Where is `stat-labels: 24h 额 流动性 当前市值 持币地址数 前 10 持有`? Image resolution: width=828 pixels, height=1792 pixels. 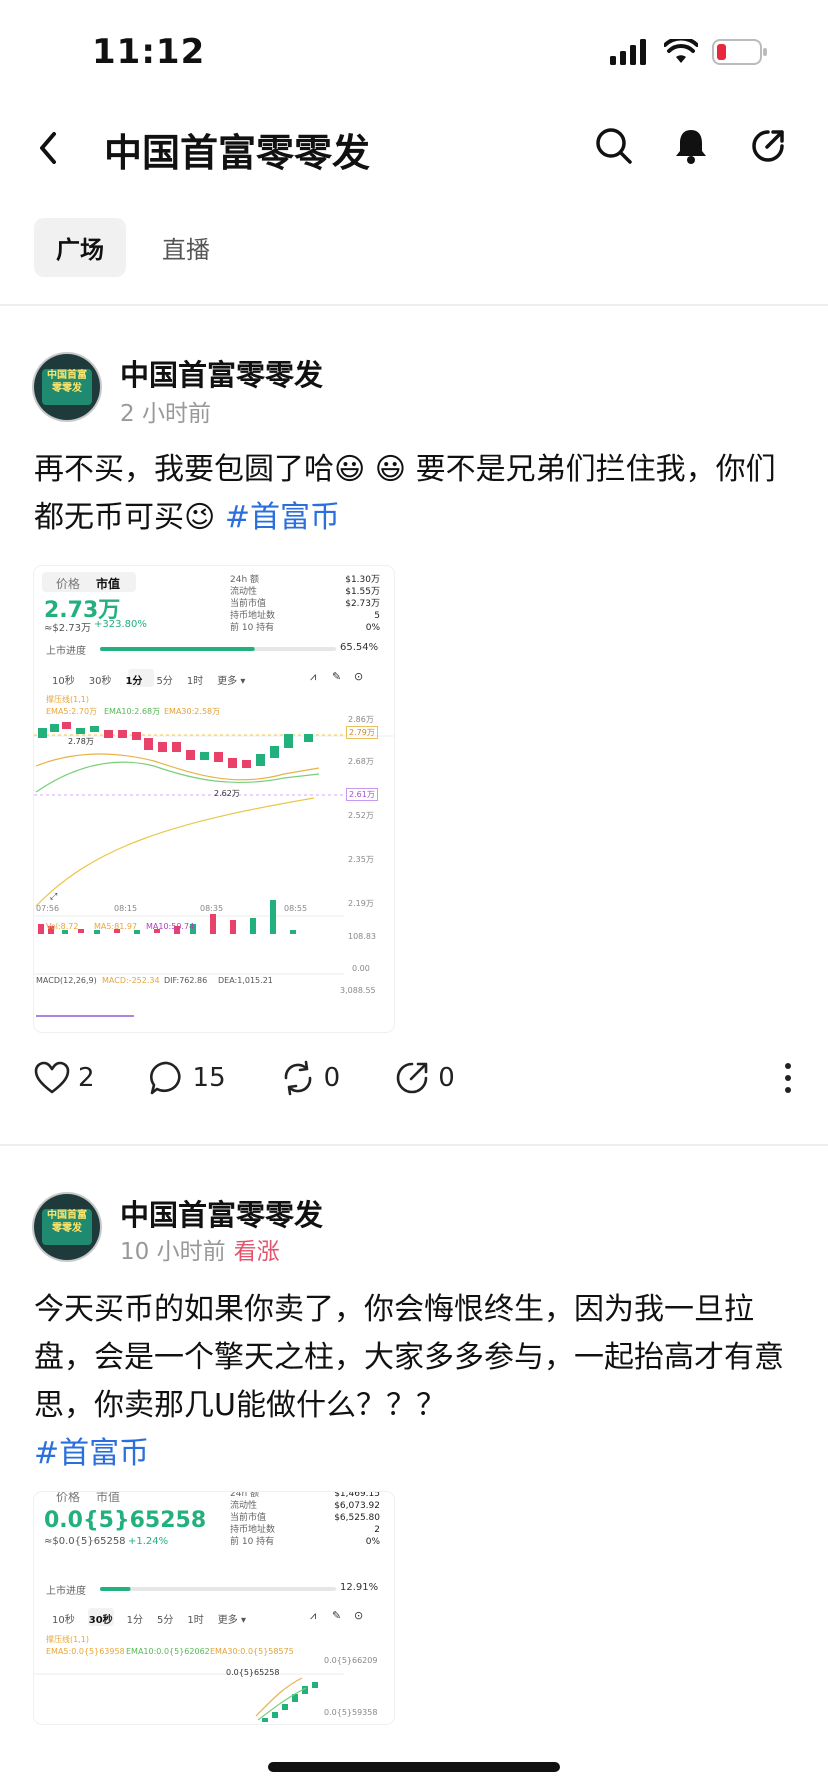
stat-labels: 24h 额 流动性 当前市值 持币地址数 前 10 持有 is located at coordinates (252, 1520).